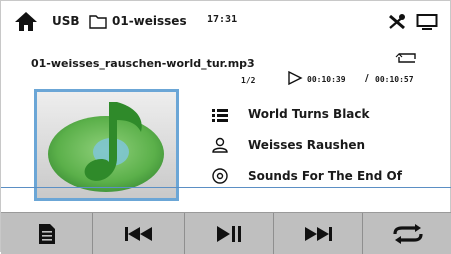  I want to click on folder-name: 01-weisses, so click(149, 21).